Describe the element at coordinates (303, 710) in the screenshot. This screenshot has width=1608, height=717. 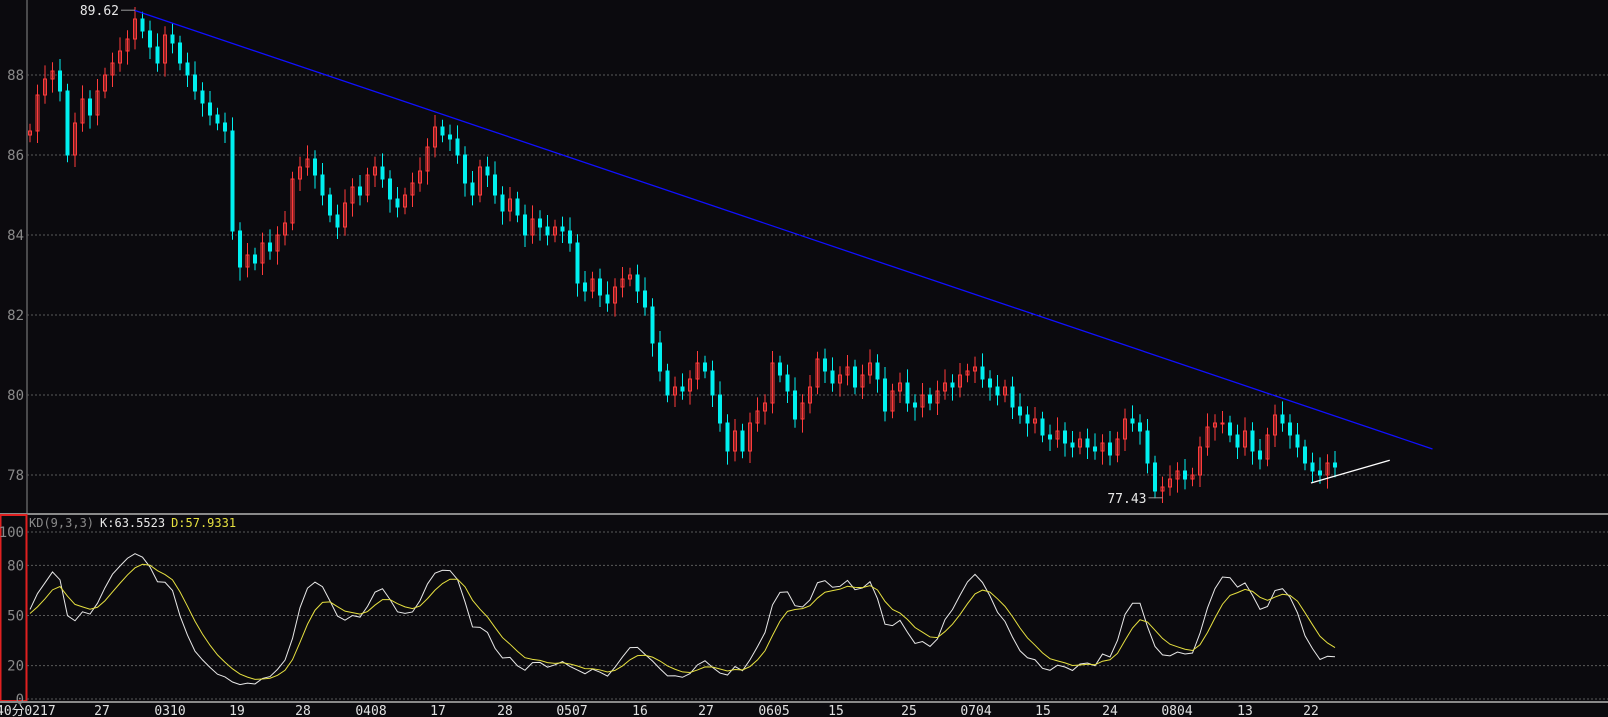
I see `date-tick-label: 28` at that location.